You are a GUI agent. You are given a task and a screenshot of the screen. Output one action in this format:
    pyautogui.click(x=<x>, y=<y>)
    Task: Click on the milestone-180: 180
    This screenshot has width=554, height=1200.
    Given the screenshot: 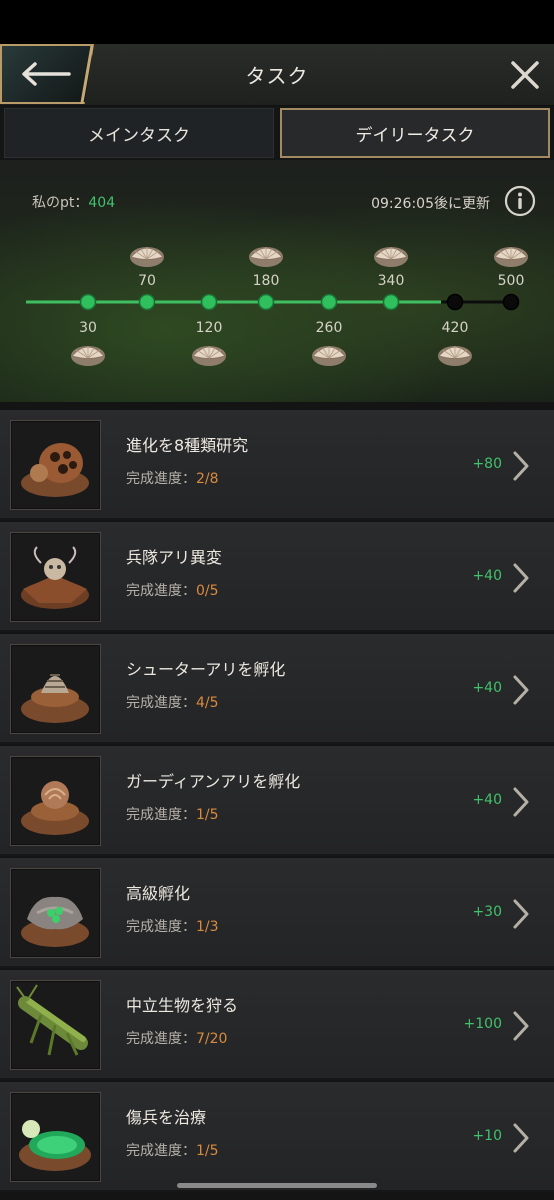 What is the action you would take?
    pyautogui.click(x=266, y=279)
    